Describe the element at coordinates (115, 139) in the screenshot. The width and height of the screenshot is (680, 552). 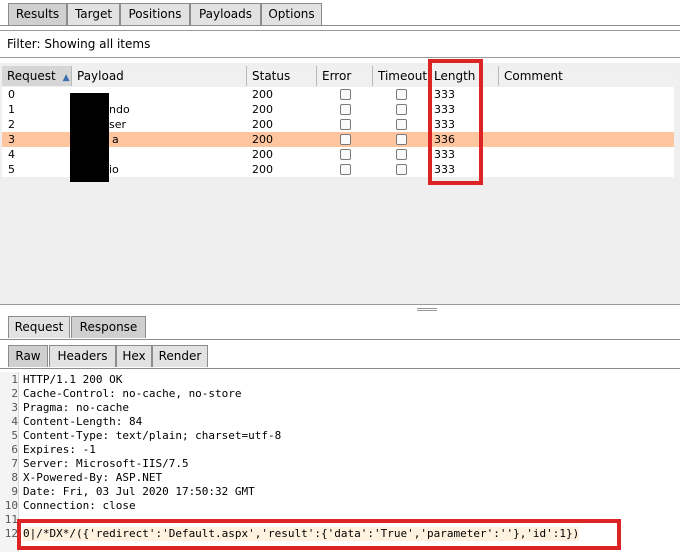
I see `cell-payload: a` at that location.